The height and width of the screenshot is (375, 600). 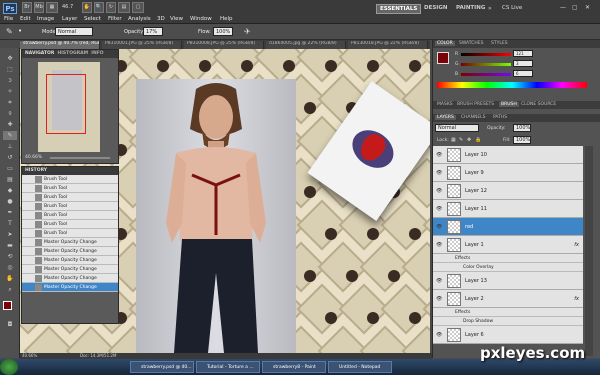 What do you see at coordinates (523, 63) in the screenshot?
I see `g-value: 3` at bounding box center [523, 63].